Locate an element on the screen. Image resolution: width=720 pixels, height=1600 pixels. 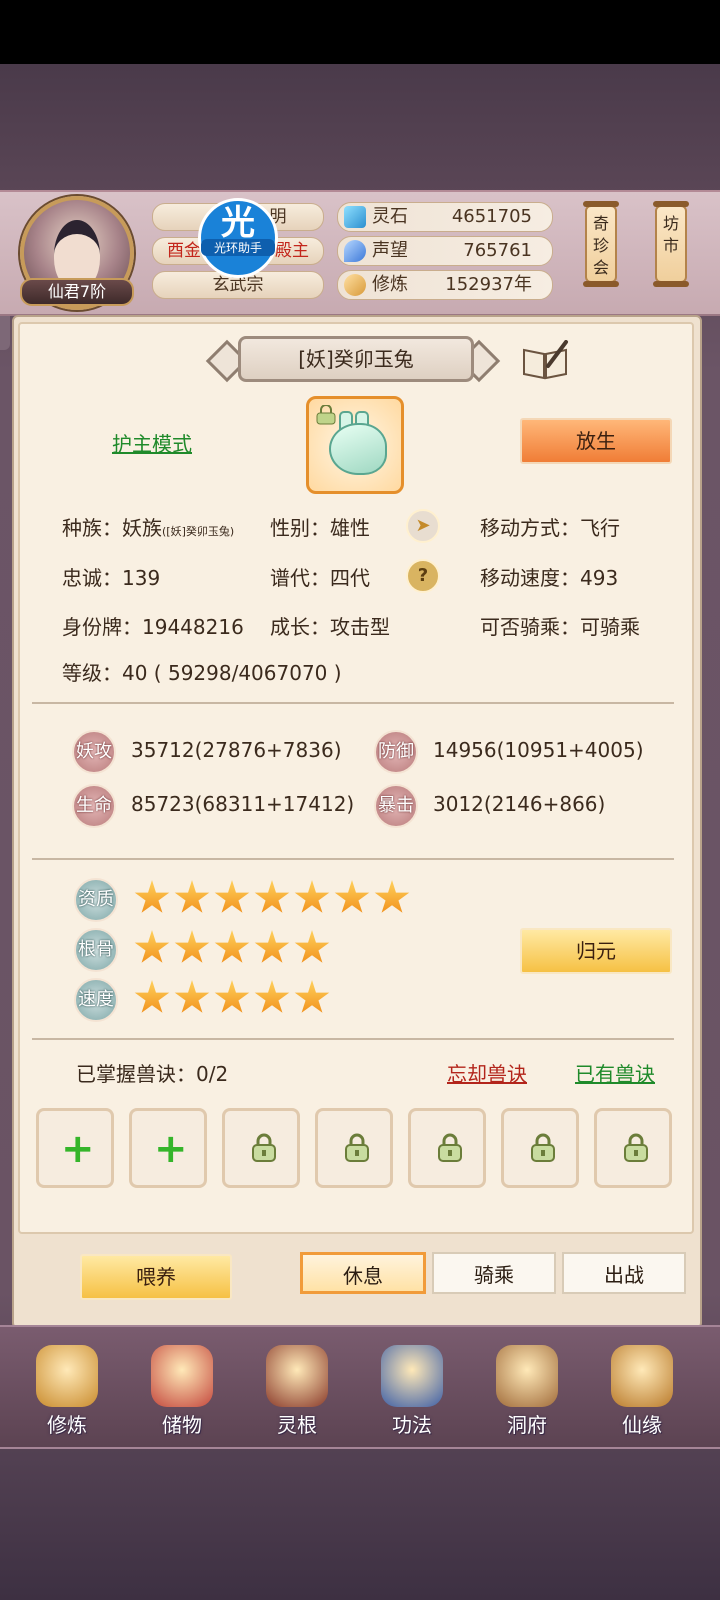
pet-portrait is located at coordinates (355, 445).